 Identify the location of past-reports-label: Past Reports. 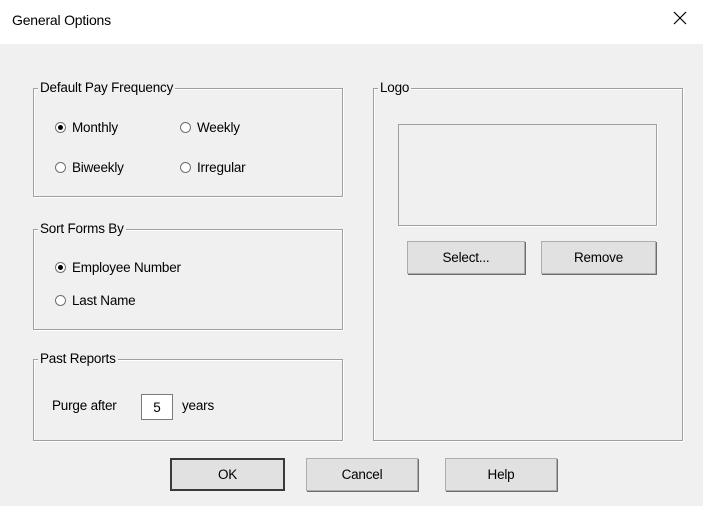
(78, 359).